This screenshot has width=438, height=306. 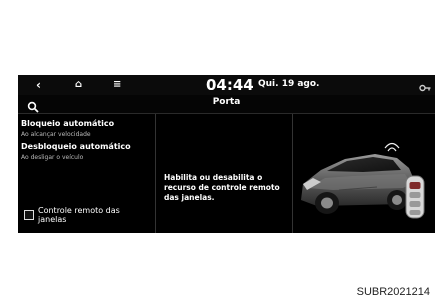 What do you see at coordinates (415, 197) in the screenshot?
I see `smart-key-icon` at bounding box center [415, 197].